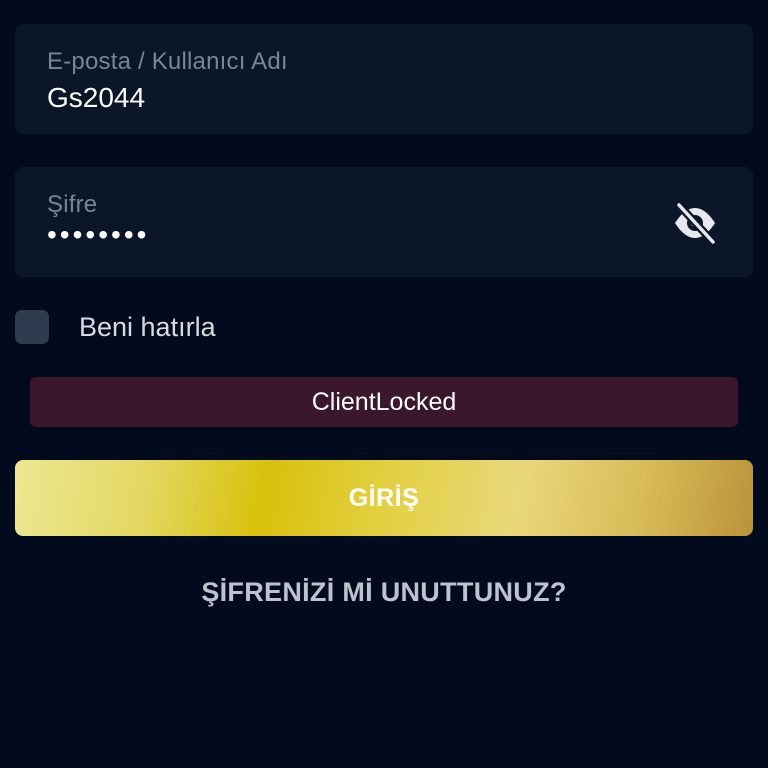 The width and height of the screenshot is (768, 768). I want to click on error-banner: ClientLocked, so click(384, 402).